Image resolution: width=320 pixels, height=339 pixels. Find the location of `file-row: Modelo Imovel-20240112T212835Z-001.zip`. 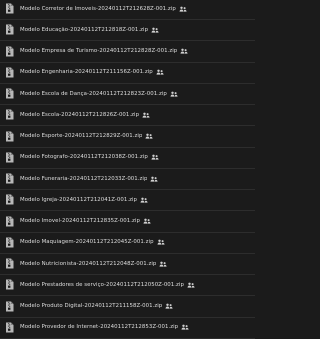

file-row: Modelo Imovel-20240112T212835Z-001.zip is located at coordinates (127, 222).